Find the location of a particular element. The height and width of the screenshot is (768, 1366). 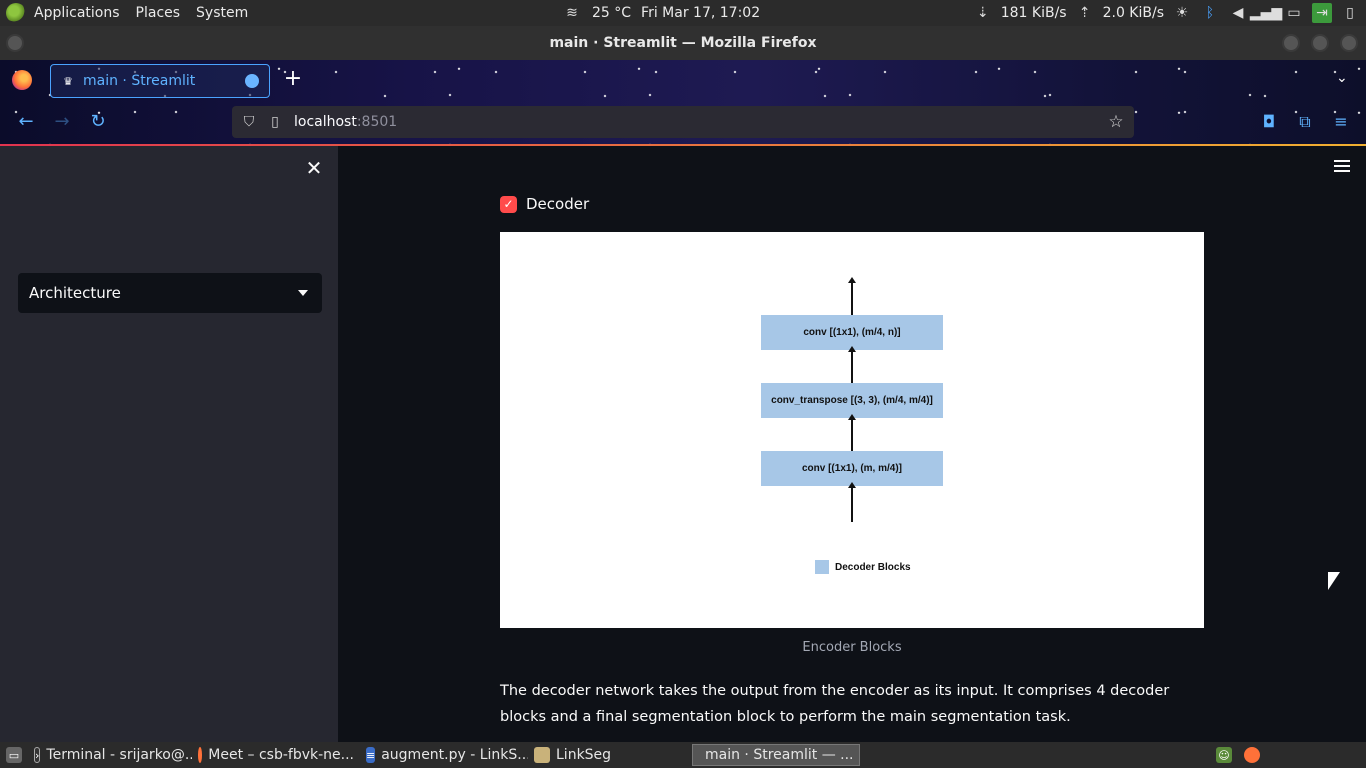

network-activity-icon: ⇣ is located at coordinates (983, 13).